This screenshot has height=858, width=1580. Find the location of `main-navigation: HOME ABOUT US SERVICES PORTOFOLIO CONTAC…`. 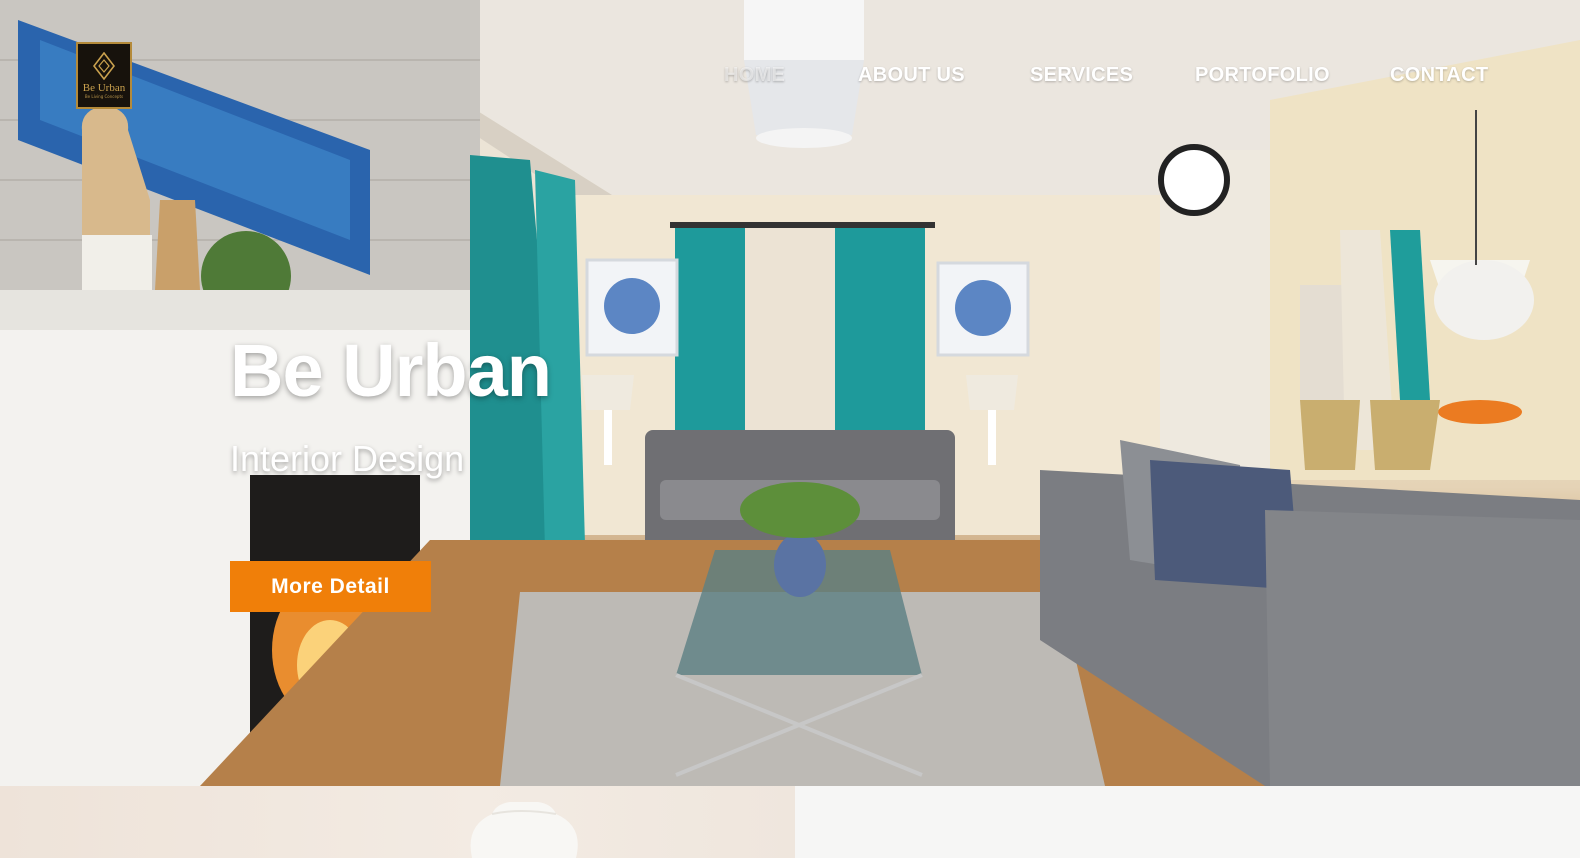

main-navigation: HOME ABOUT US SERVICES PORTOFOLIO CONTAC… is located at coordinates (790, 79).